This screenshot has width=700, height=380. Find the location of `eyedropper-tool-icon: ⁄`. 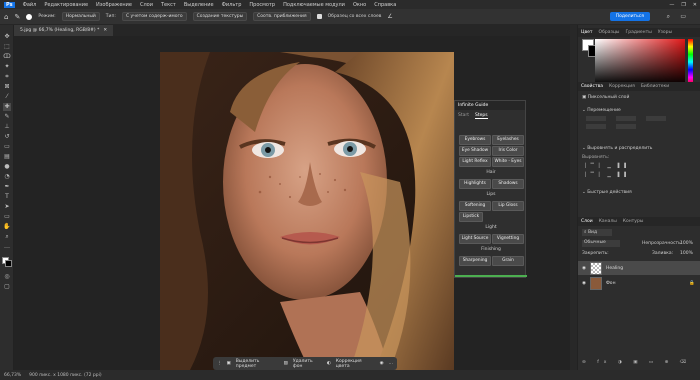

eyedropper-tool-icon: ⁄ is located at coordinates (7, 97).